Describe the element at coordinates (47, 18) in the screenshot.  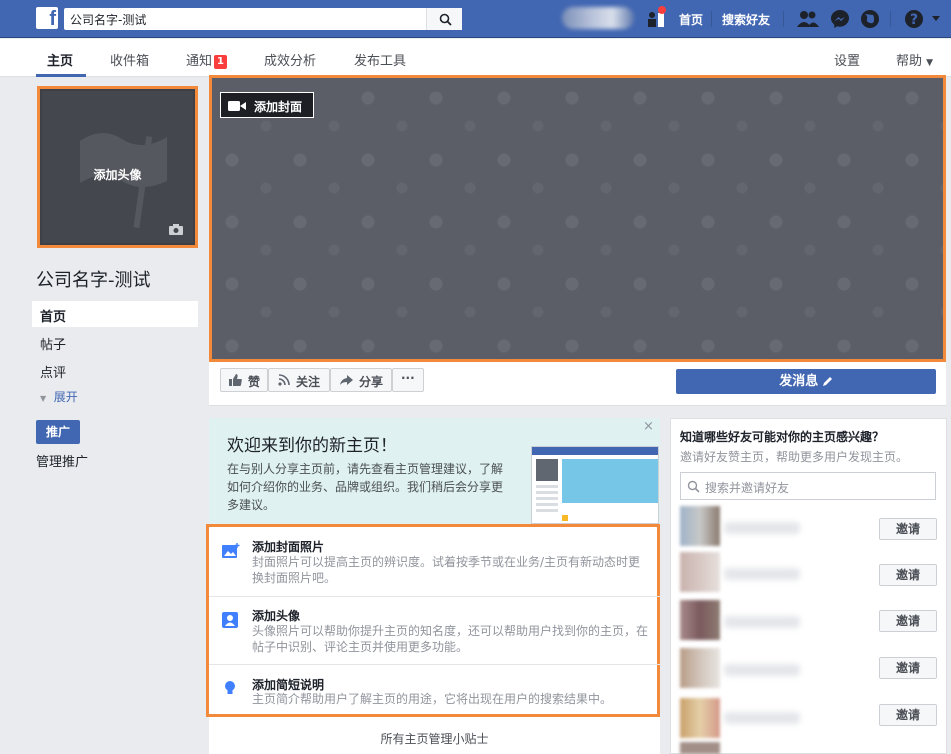
I see `facebook-logo: f` at that location.